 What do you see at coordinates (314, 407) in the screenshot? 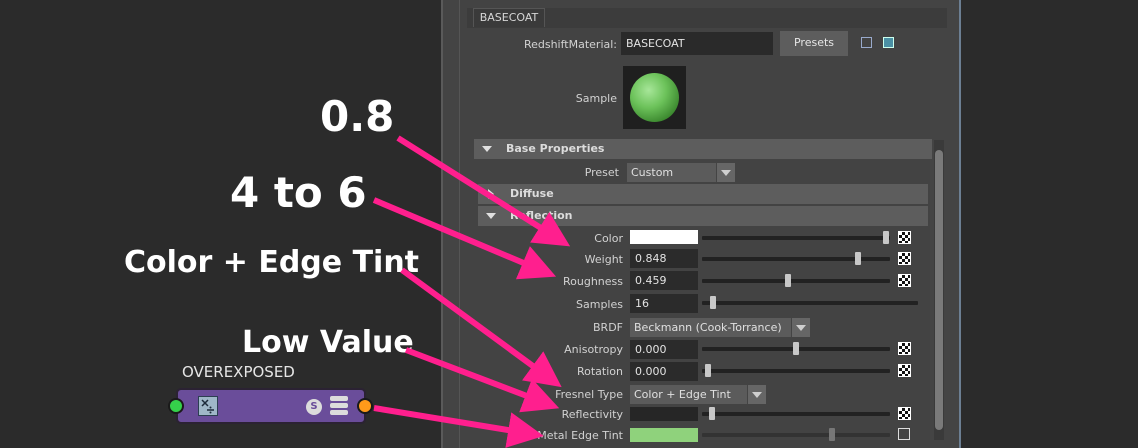
I see `shader-s-icon: S` at bounding box center [314, 407].